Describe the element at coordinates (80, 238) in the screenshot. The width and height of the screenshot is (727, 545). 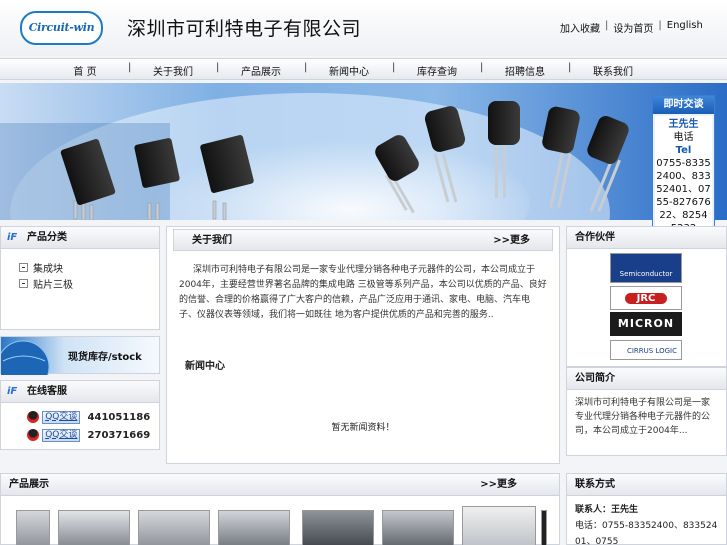
I see `panel-header: iF 产品分类` at that location.